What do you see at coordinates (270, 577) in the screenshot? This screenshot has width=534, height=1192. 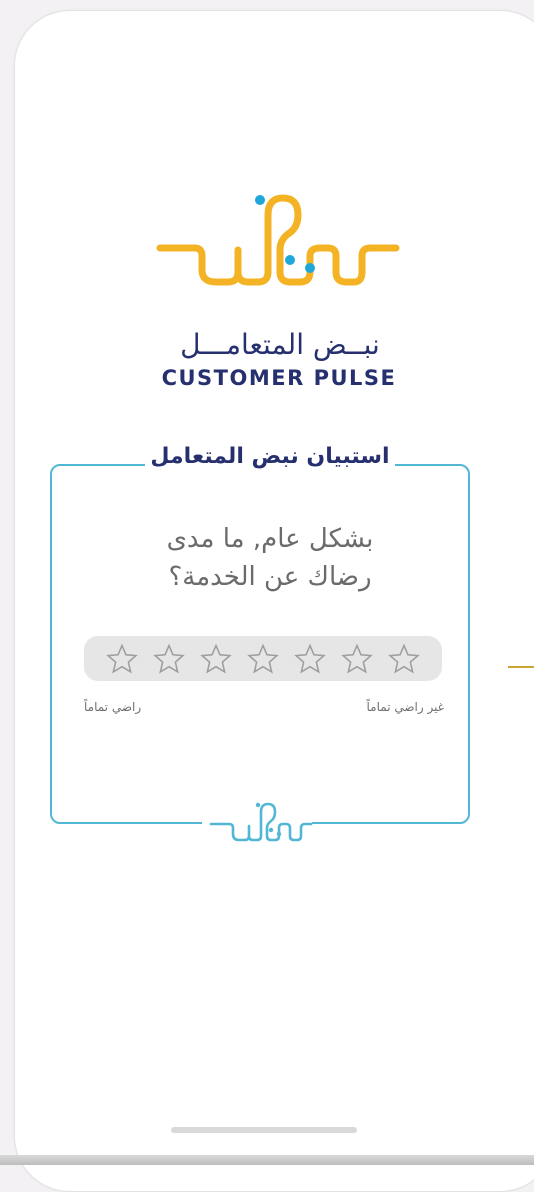 I see `question-line-2: رضاك عن الخدمة؟` at bounding box center [270, 577].